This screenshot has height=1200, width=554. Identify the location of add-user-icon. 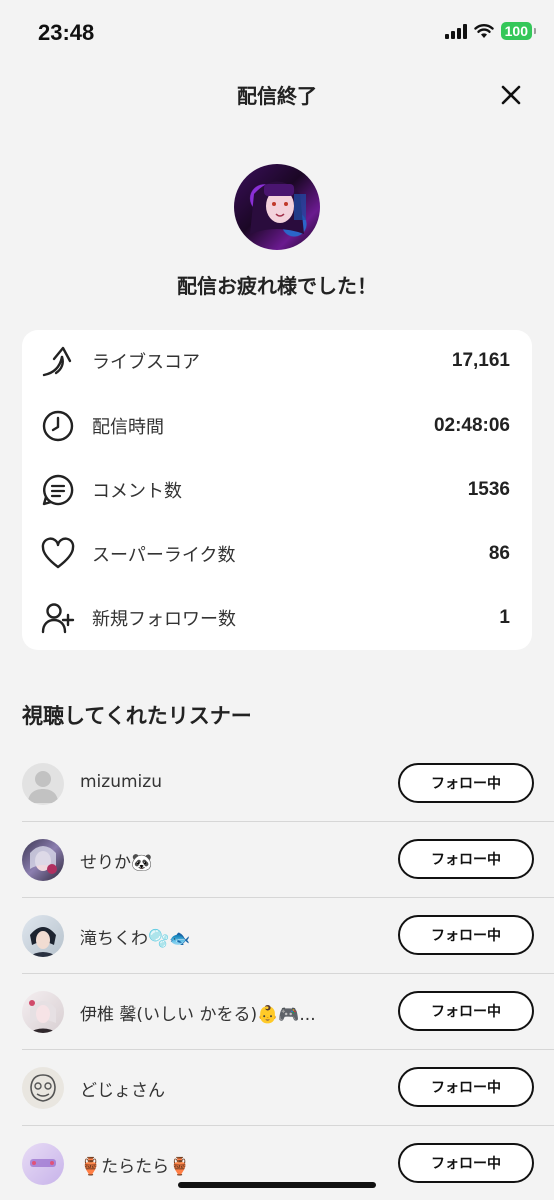
(58, 618).